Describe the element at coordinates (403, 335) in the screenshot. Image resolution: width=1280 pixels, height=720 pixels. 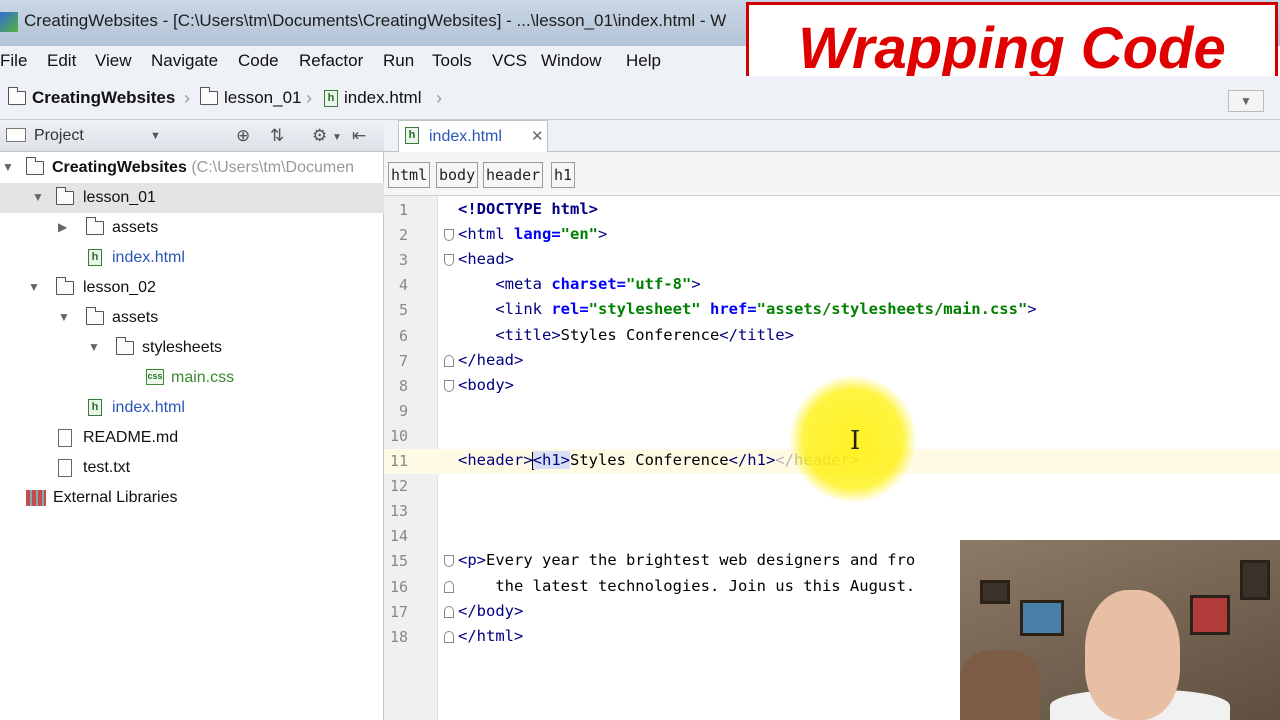
I see `line-number: 6` at that location.